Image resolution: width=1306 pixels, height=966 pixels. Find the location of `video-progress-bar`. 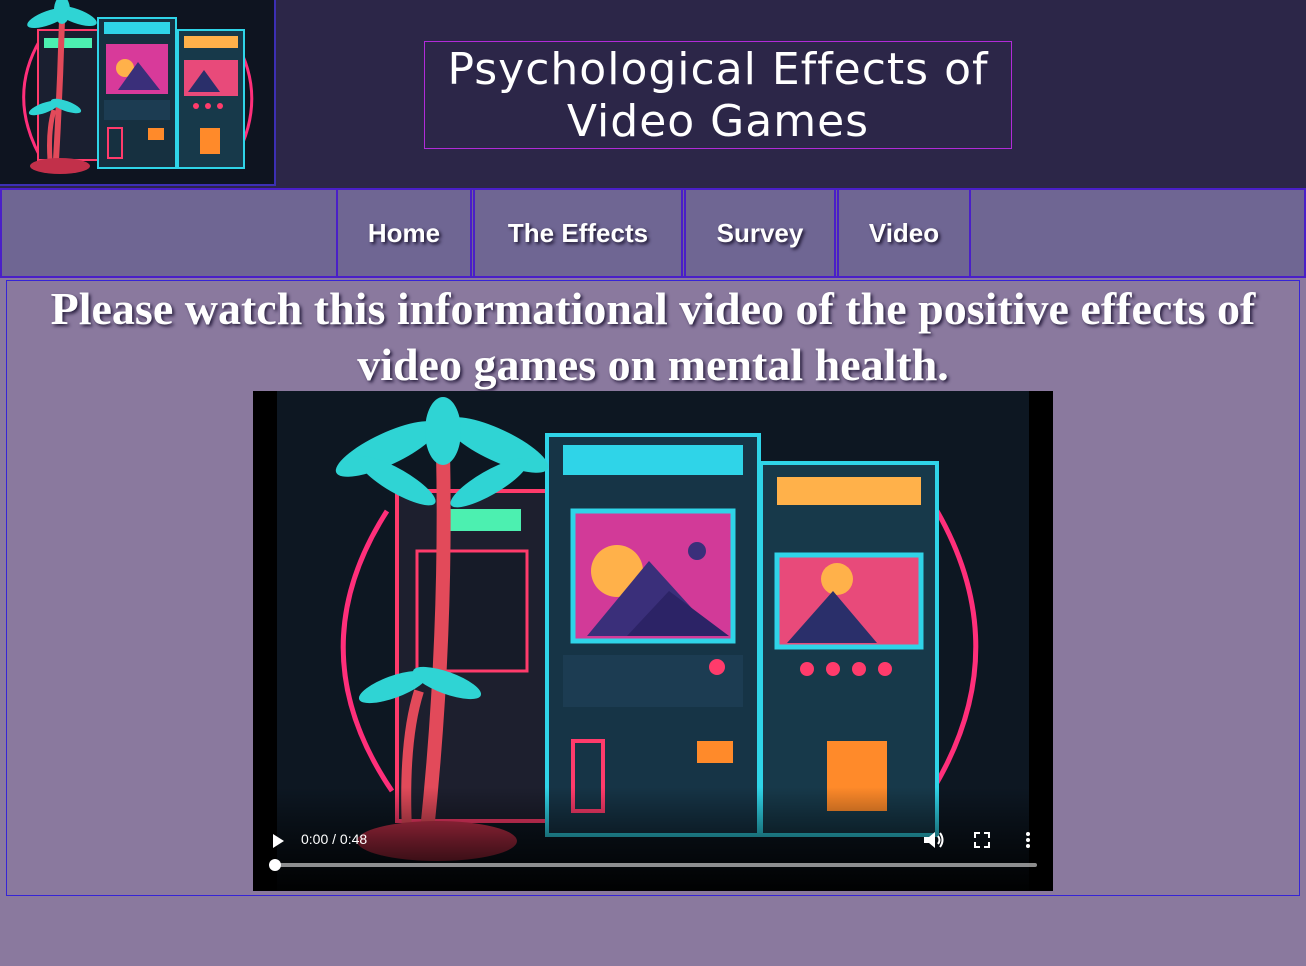

video-progress-bar is located at coordinates (653, 865).